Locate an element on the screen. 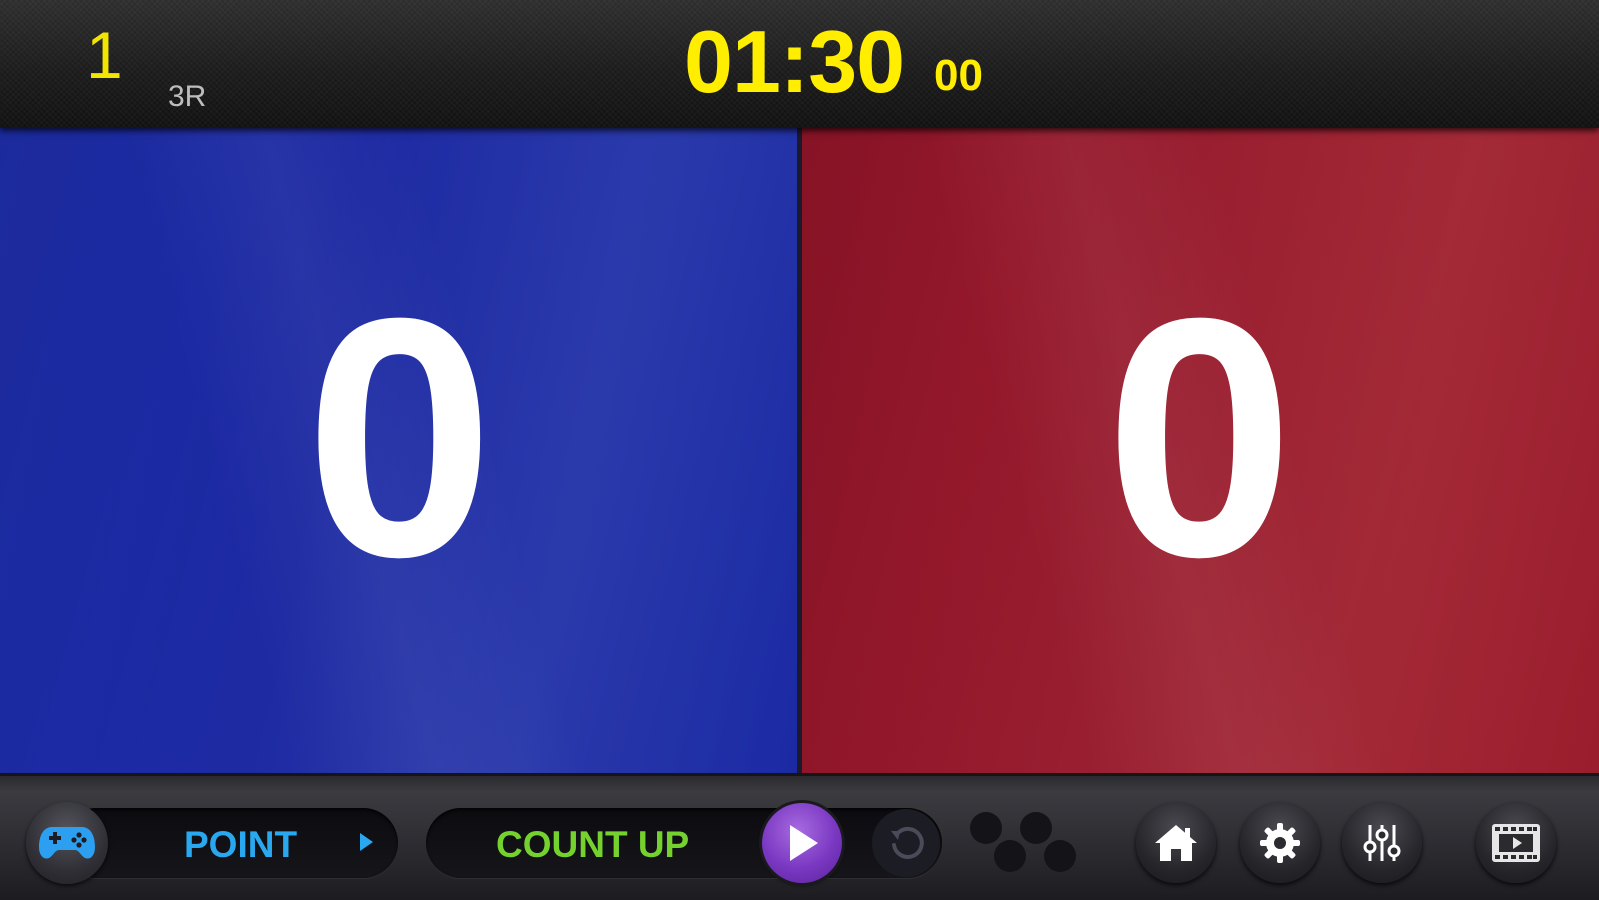 The image size is (1599, 900). top-bar: 1 3R 01:30 00 is located at coordinates (799, 64).